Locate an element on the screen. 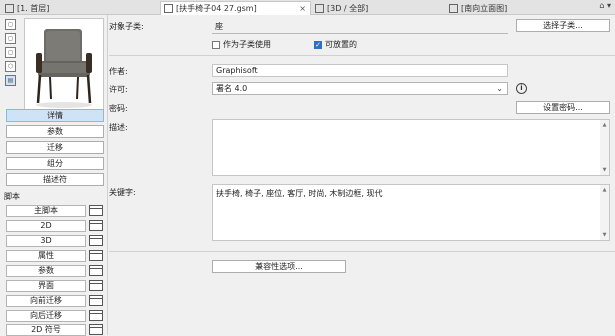 Image resolution: width=615 pixels, height=336 pixels. placeable-checkbox: ✓ 可放置的 is located at coordinates (335, 44).